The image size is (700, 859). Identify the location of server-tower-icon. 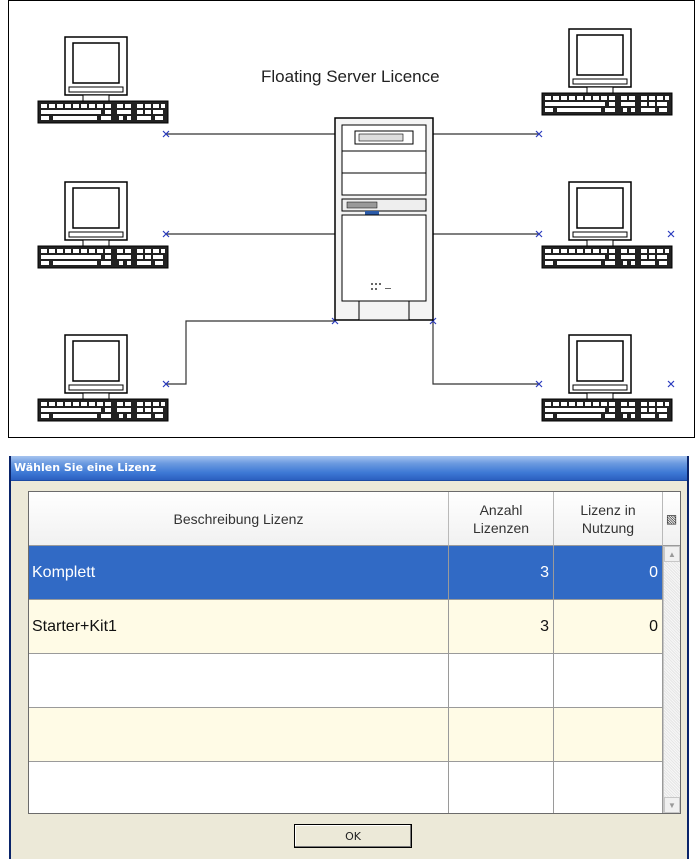
(384, 219).